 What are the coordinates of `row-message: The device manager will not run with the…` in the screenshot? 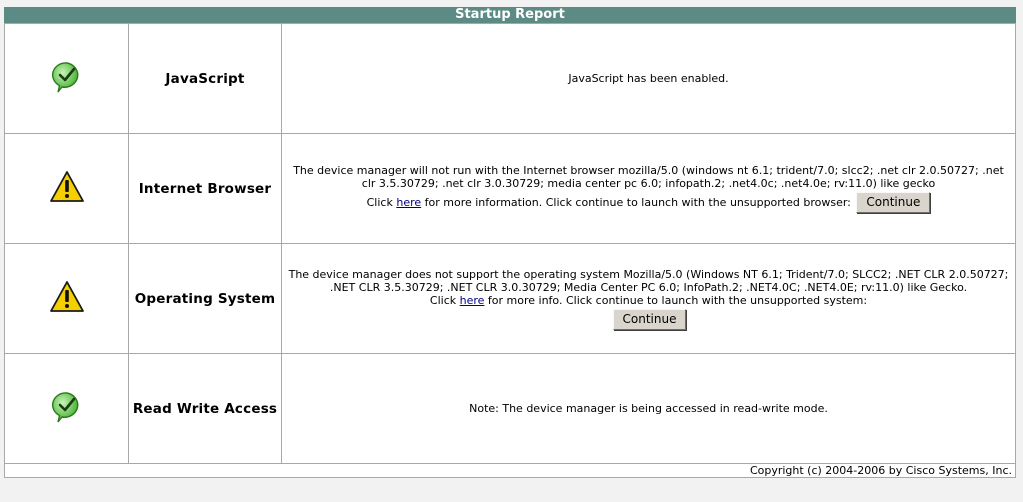 It's located at (648, 177).